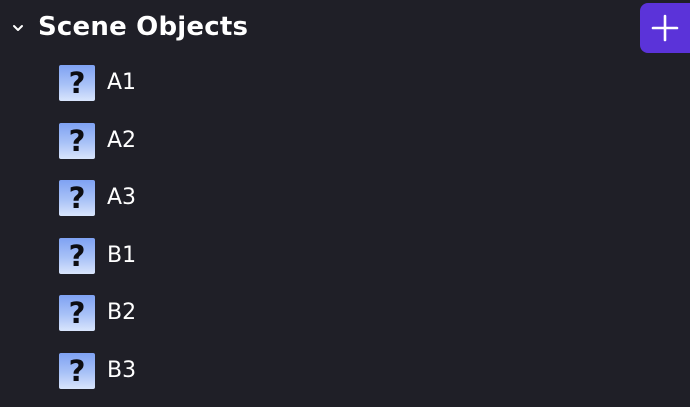 Image resolution: width=690 pixels, height=407 pixels. Describe the element at coordinates (122, 370) in the screenshot. I see `object-label: B3` at that location.